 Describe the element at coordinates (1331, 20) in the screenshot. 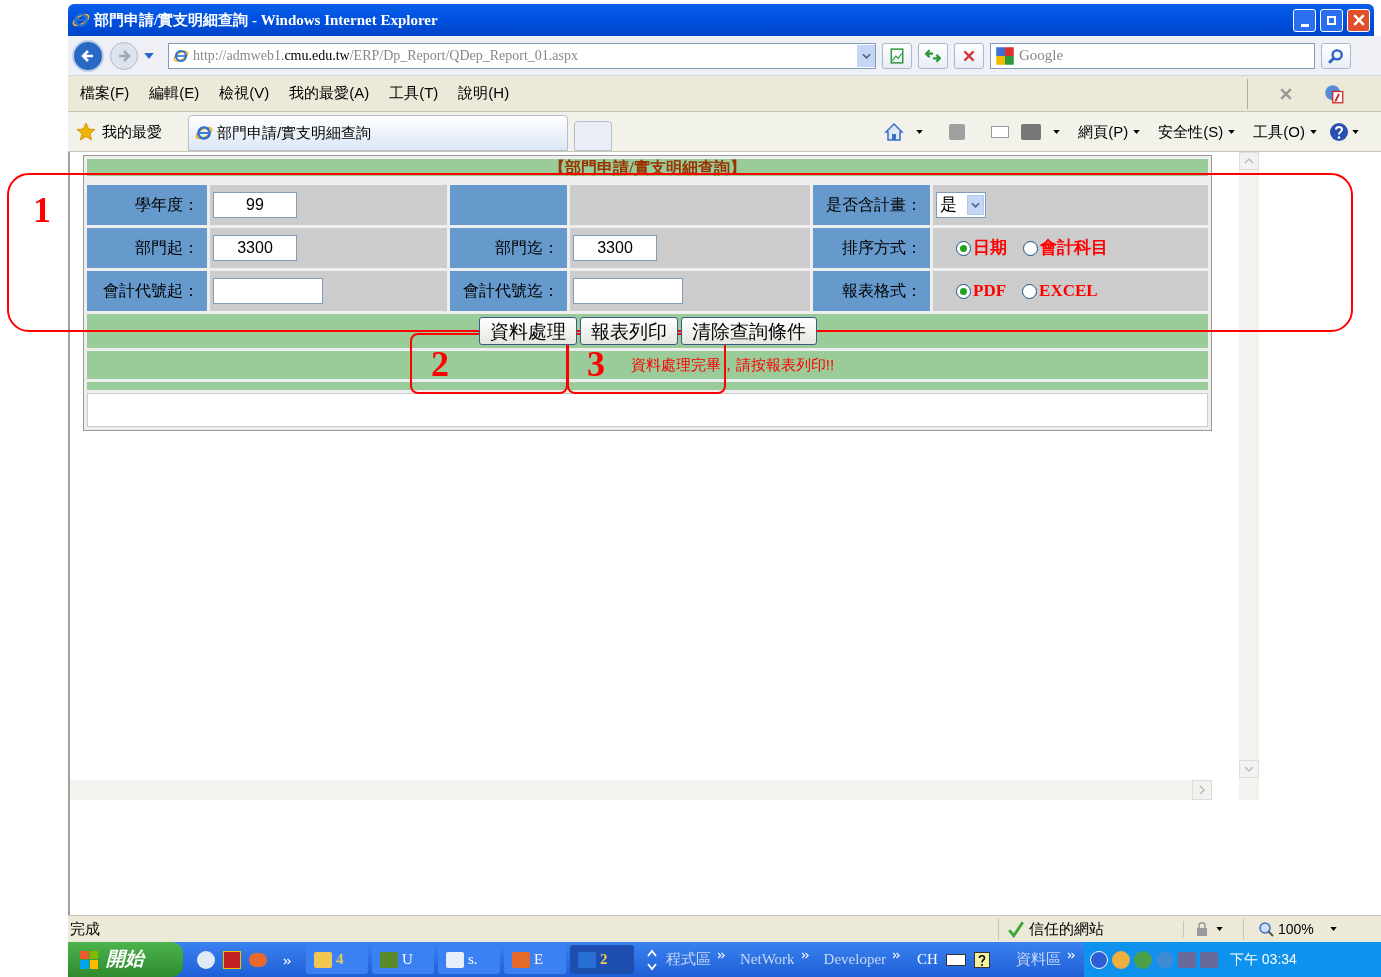

I see `restore-button` at that location.